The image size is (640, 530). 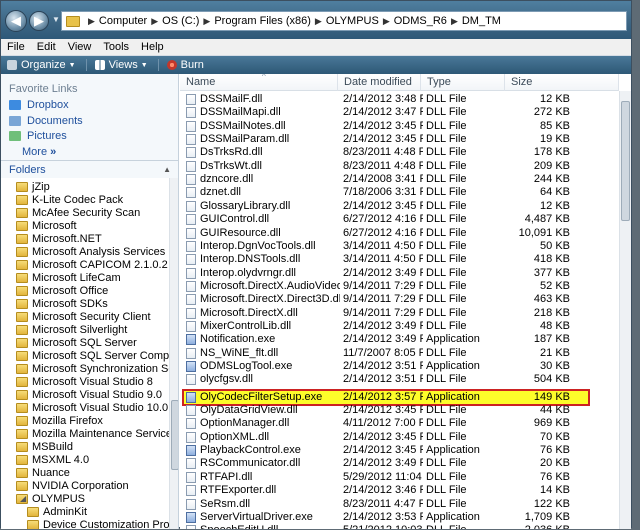 I want to click on tree-item: Microsoft Visual Studio 9.0, so click(x=89, y=394).